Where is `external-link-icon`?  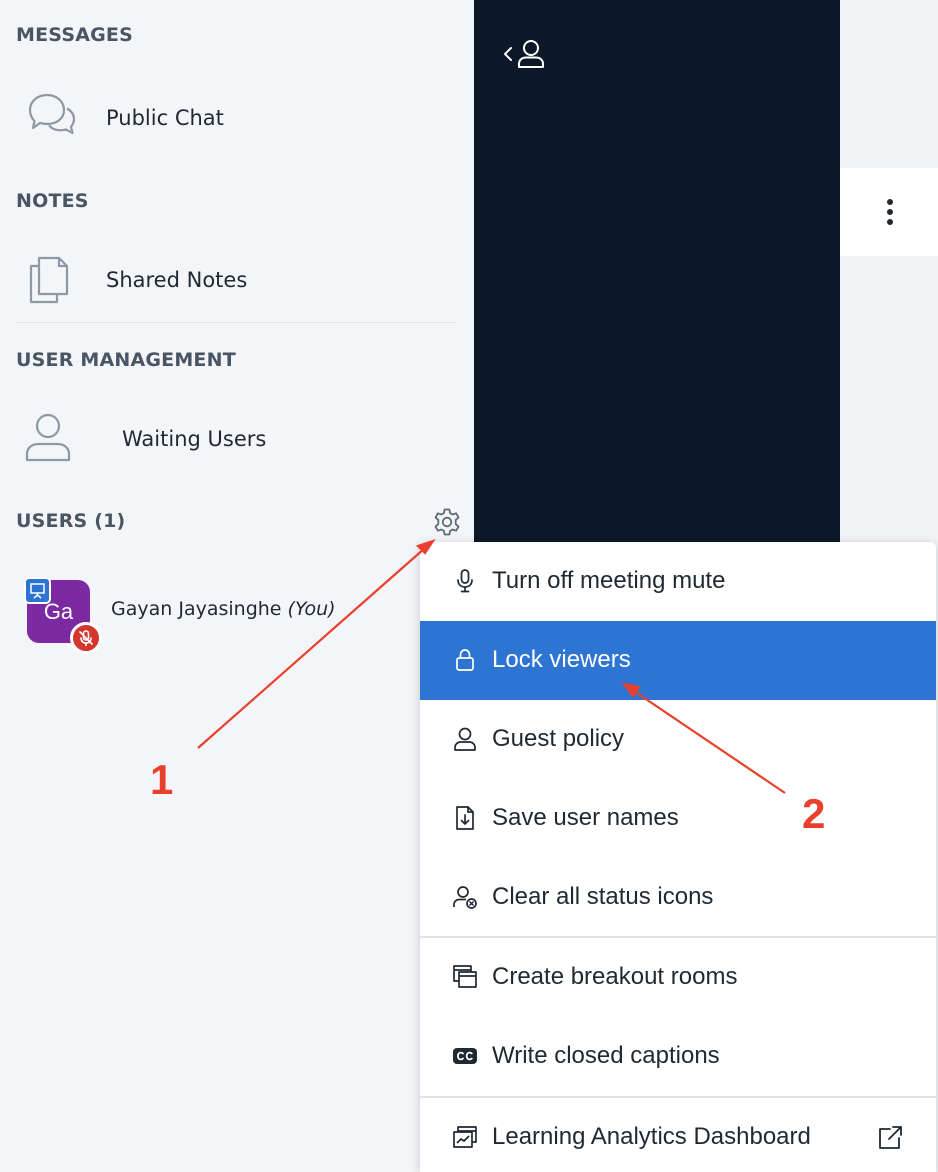
external-link-icon is located at coordinates (890, 1138).